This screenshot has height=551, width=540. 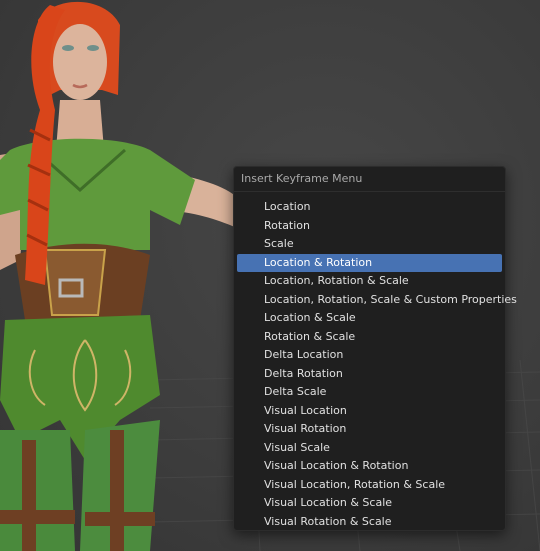 I want to click on menu-item: Delta Rotation, so click(x=369, y=374).